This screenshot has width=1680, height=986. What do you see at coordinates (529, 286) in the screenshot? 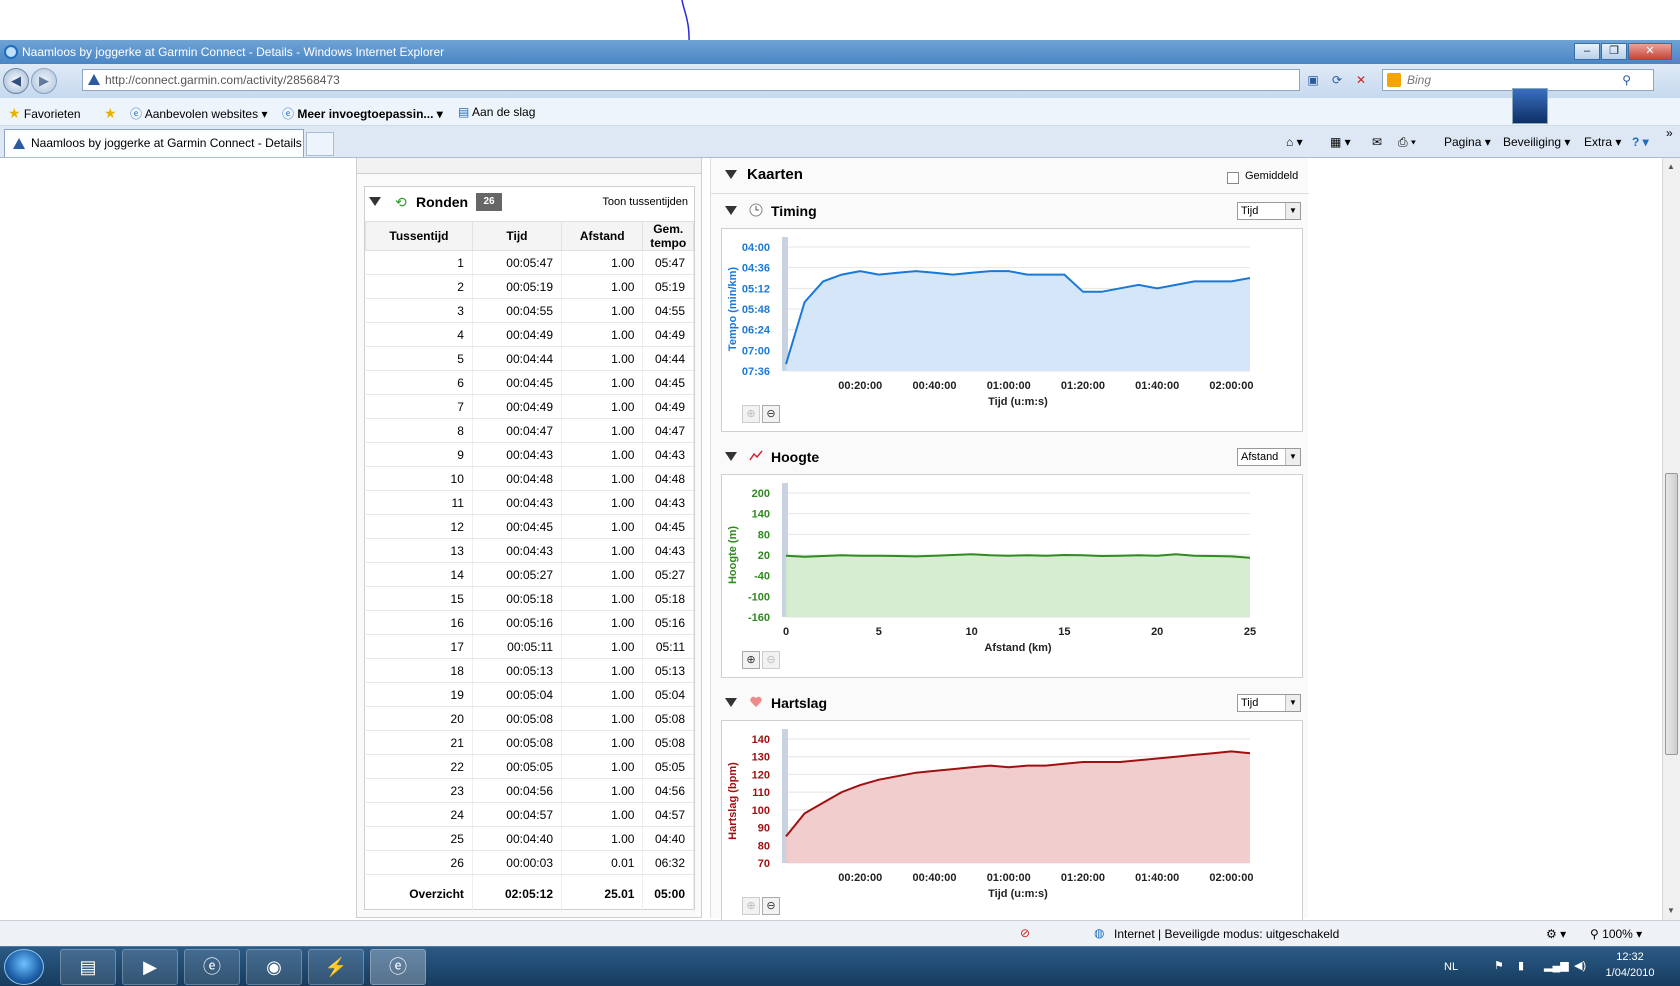
I see `table-row: 2 00:05:19 1.00 05:19` at bounding box center [529, 286].